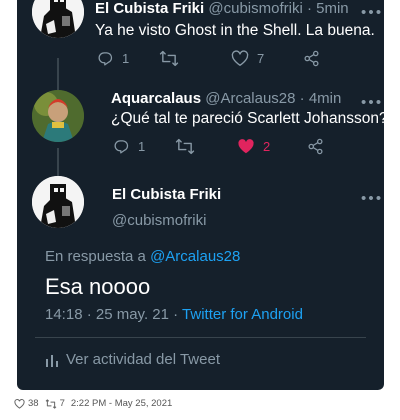  What do you see at coordinates (267, 146) in the screenshot?
I see `like-count: 2` at bounding box center [267, 146].